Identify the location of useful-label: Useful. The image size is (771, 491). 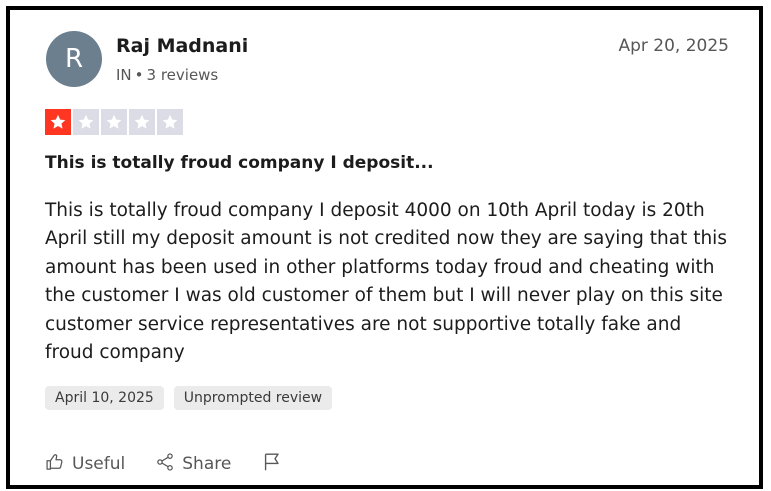
(99, 464).